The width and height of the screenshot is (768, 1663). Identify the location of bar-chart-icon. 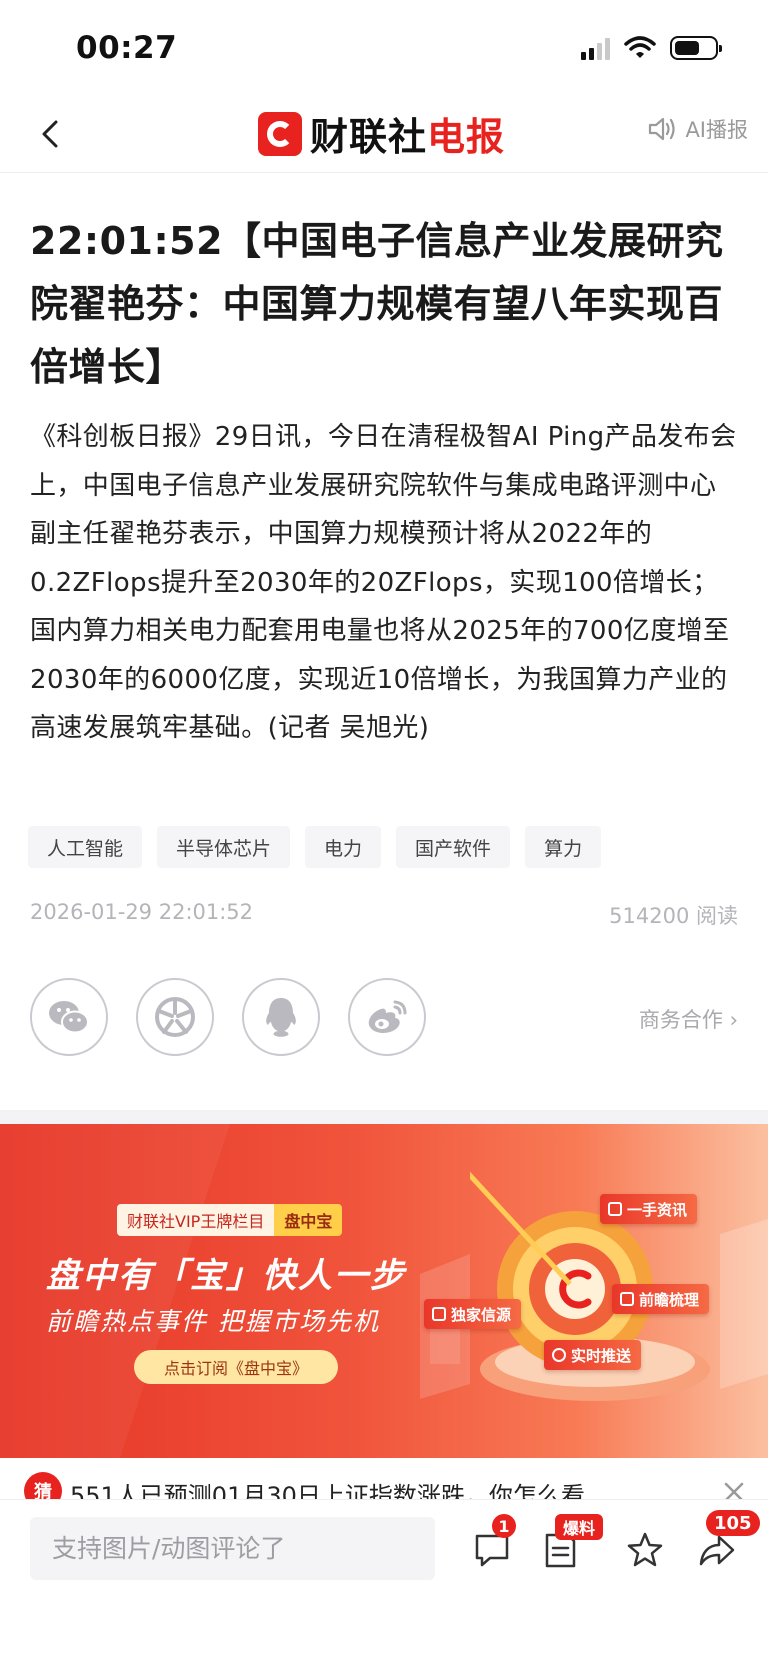
(627, 1299).